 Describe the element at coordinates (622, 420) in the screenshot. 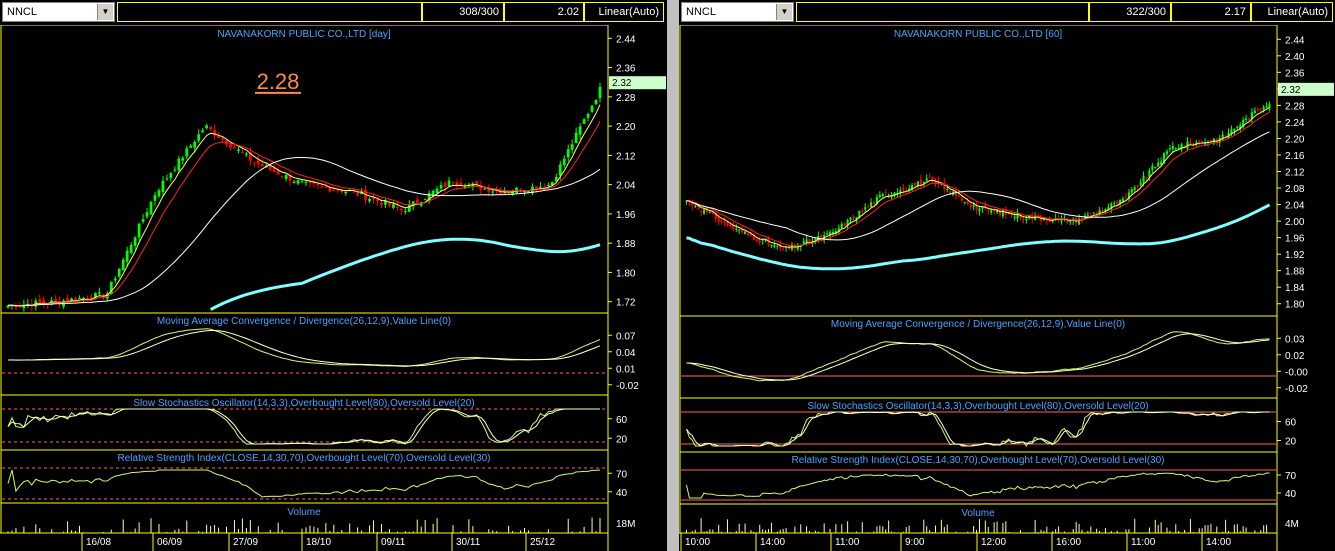

I see `stoch-tick-label: 60` at that location.